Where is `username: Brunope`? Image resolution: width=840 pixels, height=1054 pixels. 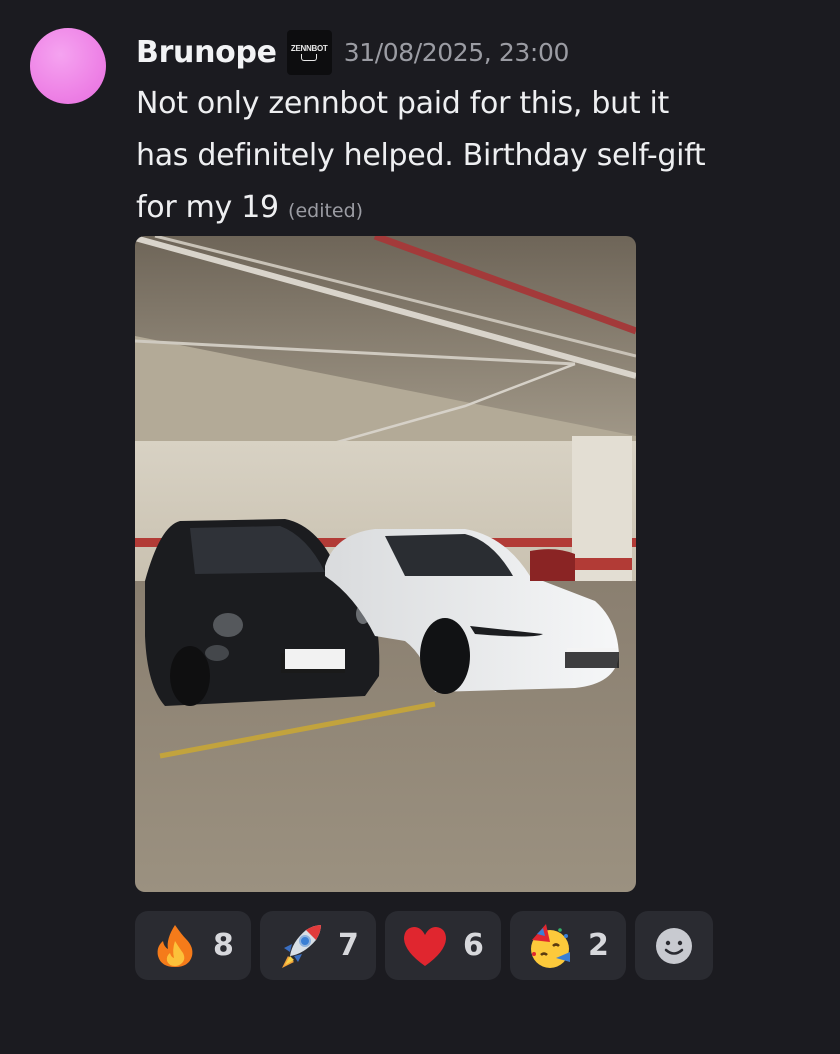
username: Brunope is located at coordinates (206, 52).